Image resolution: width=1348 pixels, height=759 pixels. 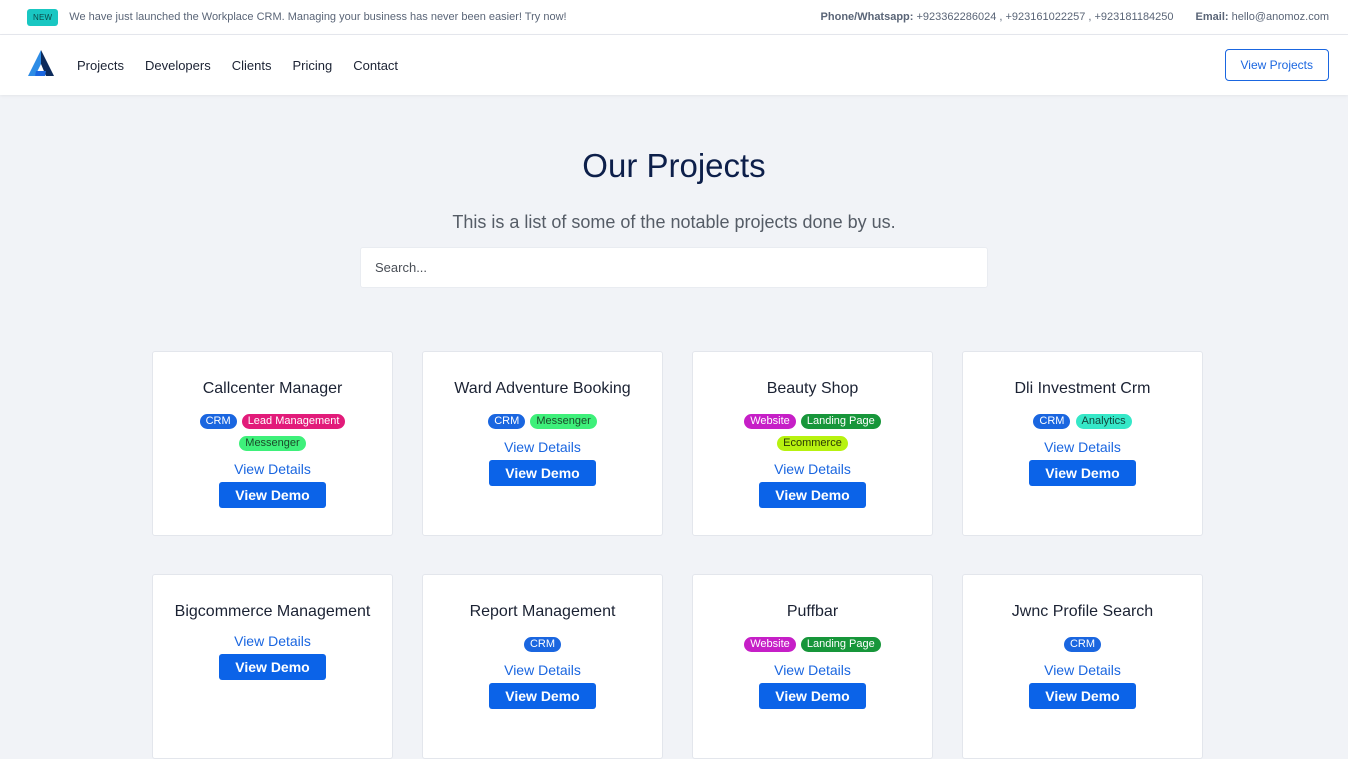 What do you see at coordinates (1082, 611) in the screenshot?
I see `project-title: Jwnc Profile Search` at bounding box center [1082, 611].